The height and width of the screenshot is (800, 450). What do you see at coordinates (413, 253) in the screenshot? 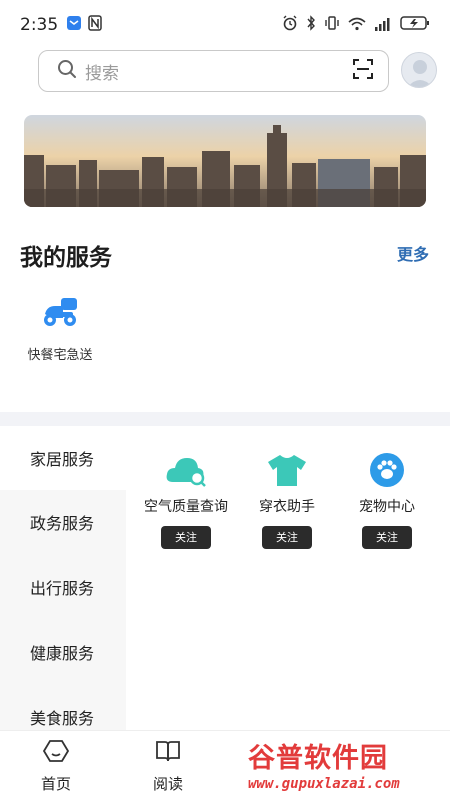
I see `more-link: 更多` at bounding box center [413, 253].